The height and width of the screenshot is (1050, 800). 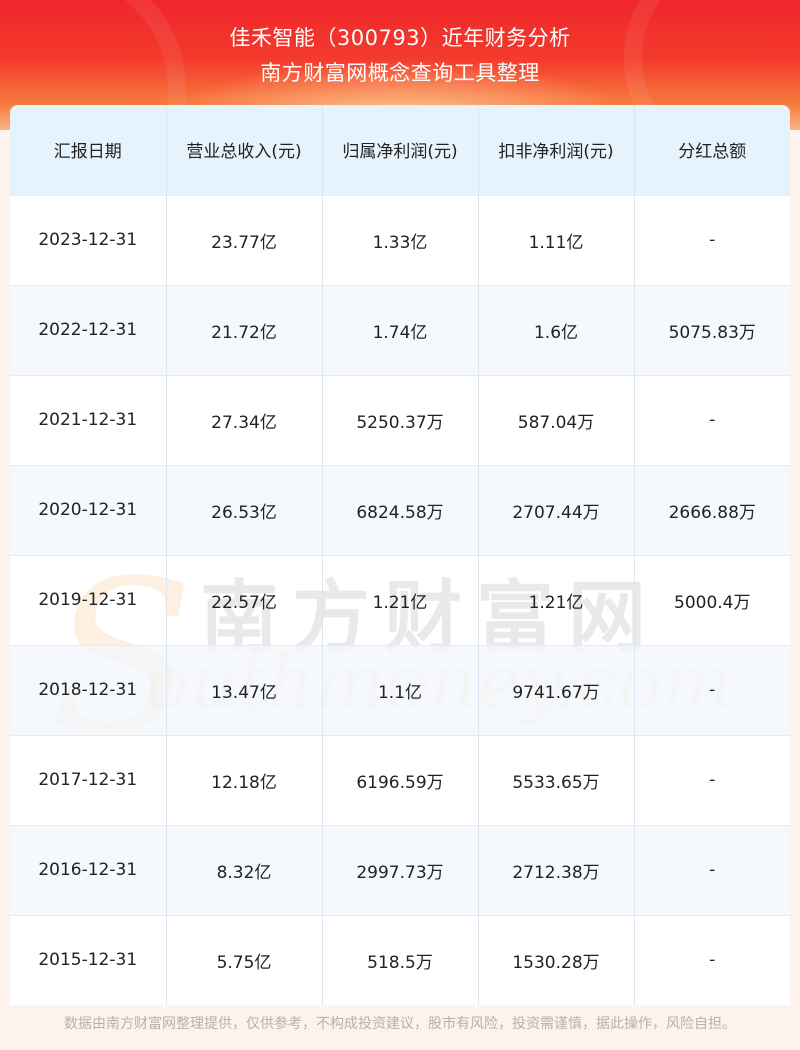 I want to click on net-profit-cell: 518.5万, so click(x=400, y=960).